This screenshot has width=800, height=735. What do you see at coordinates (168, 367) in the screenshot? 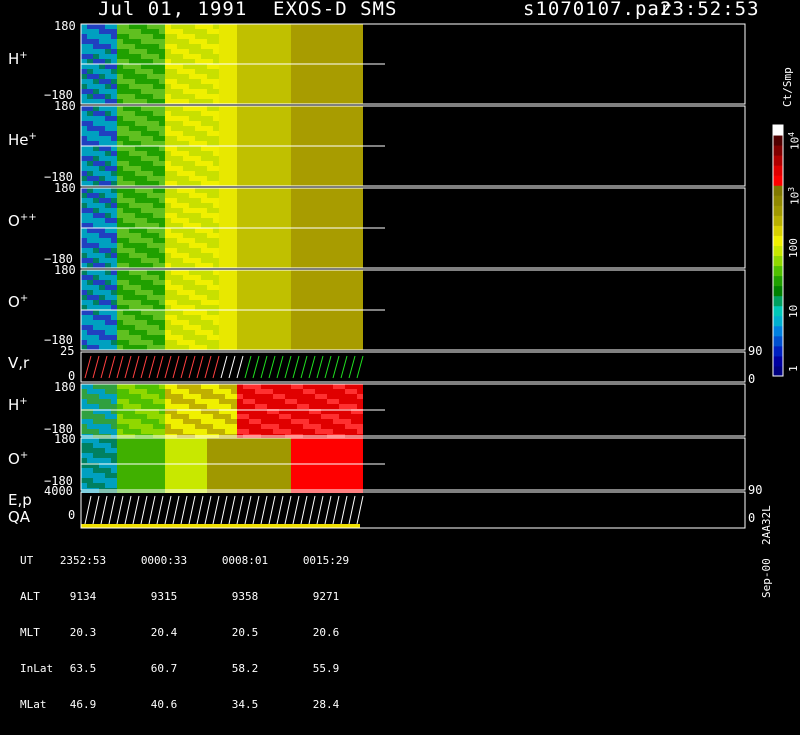
I see `trace-segment` at bounding box center [168, 367].